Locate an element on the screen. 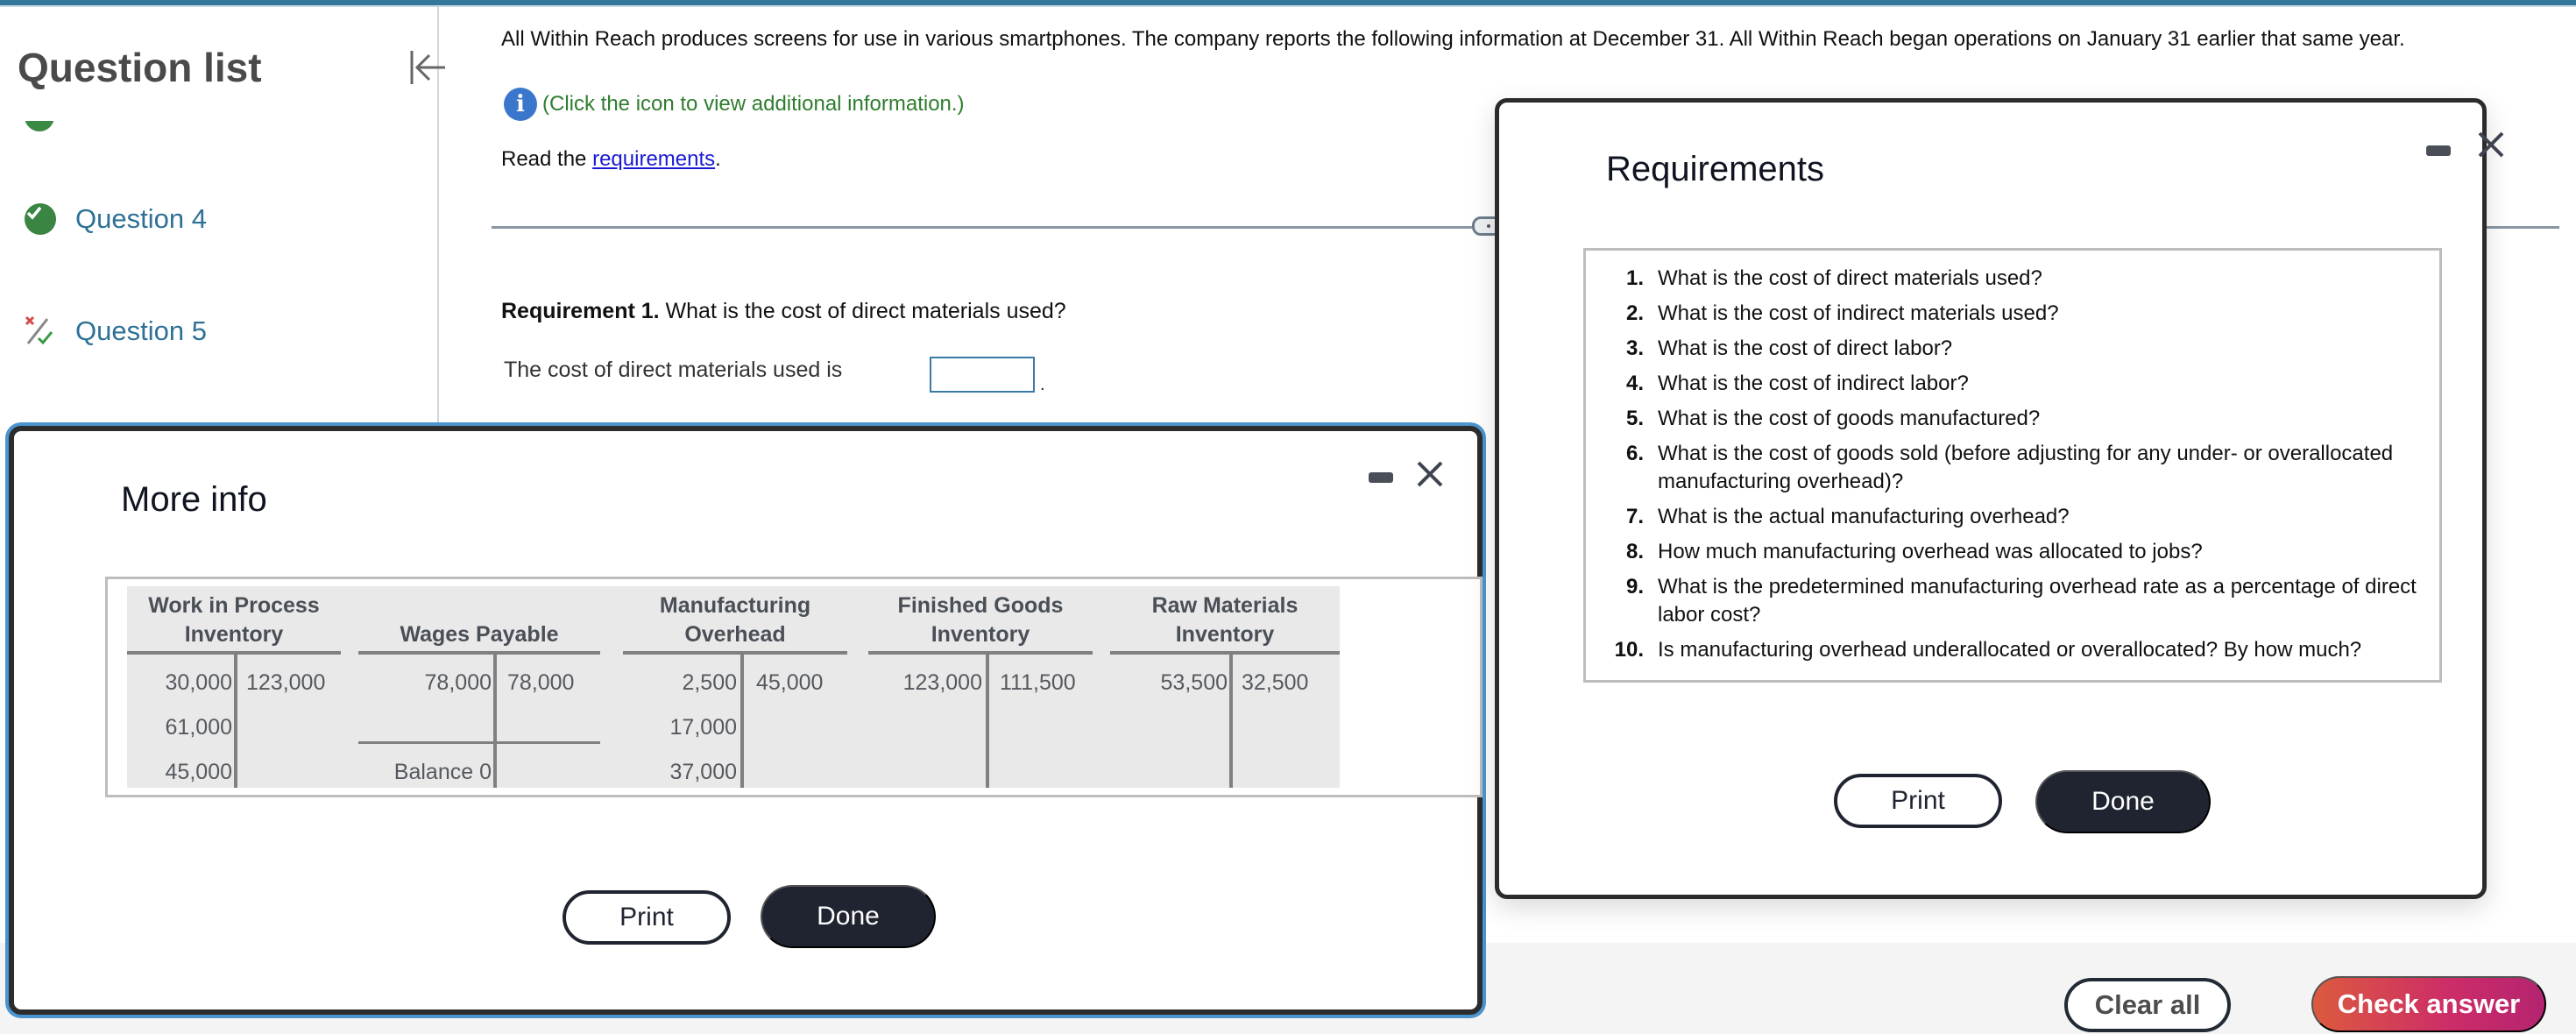  debit-entry: 37,000 is located at coordinates (703, 772).